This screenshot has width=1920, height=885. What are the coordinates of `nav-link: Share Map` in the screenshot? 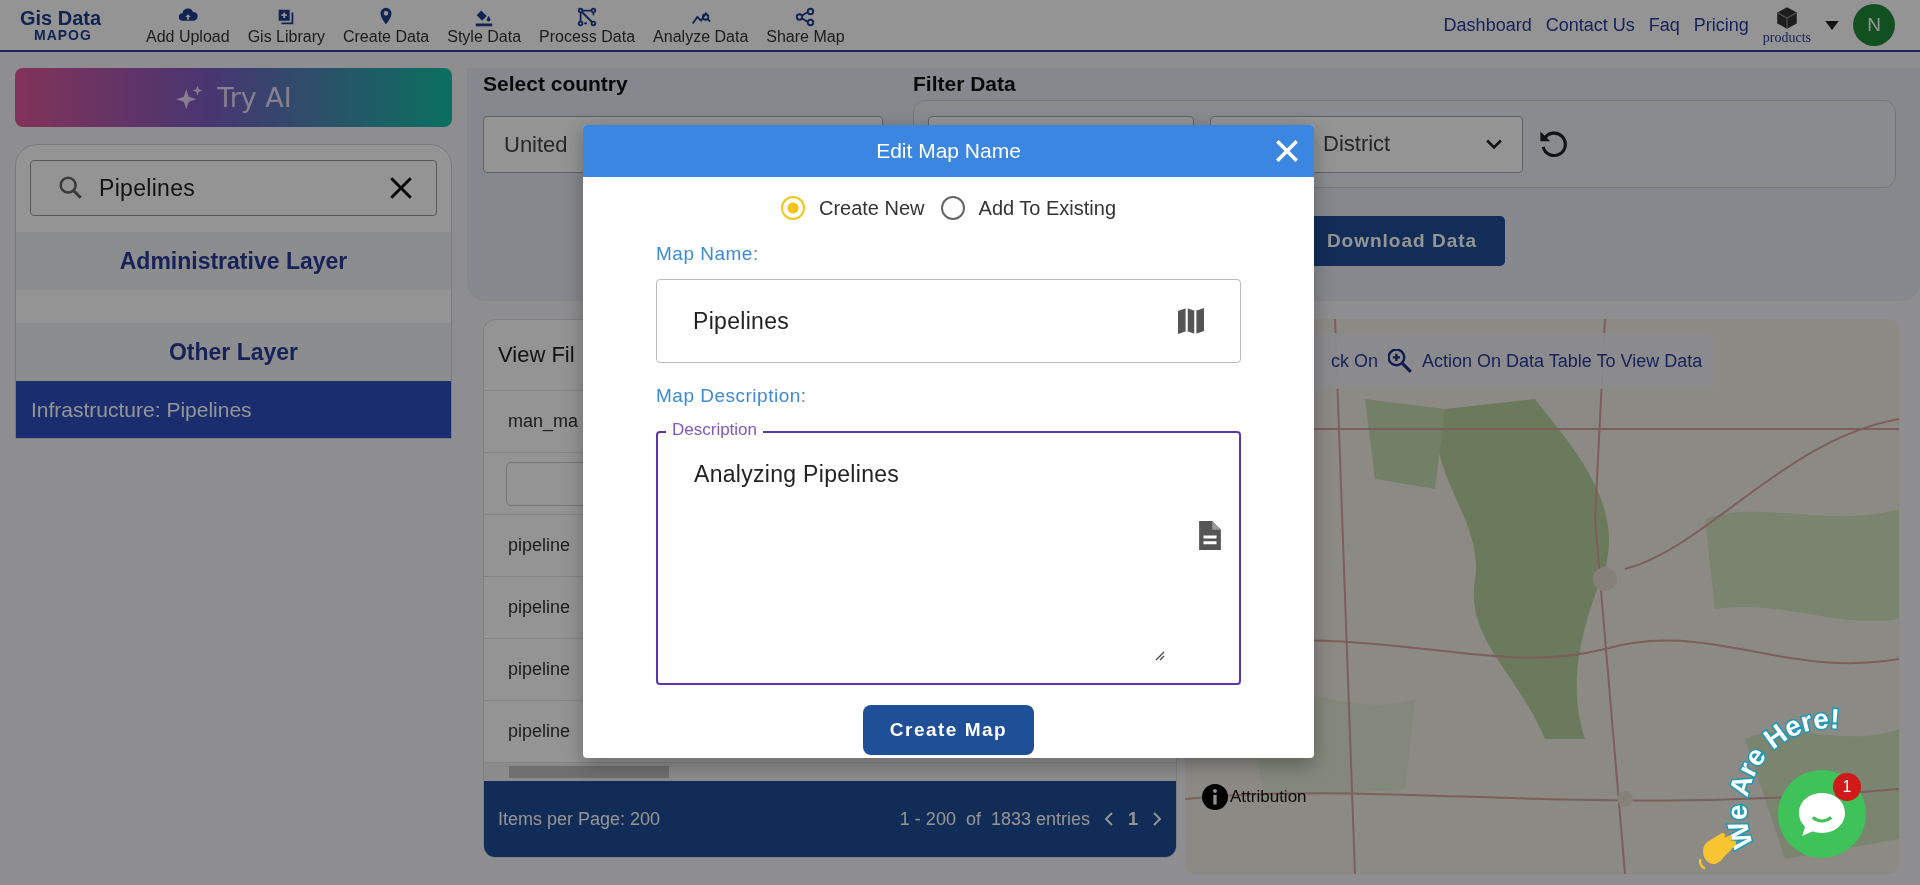 It's located at (805, 25).